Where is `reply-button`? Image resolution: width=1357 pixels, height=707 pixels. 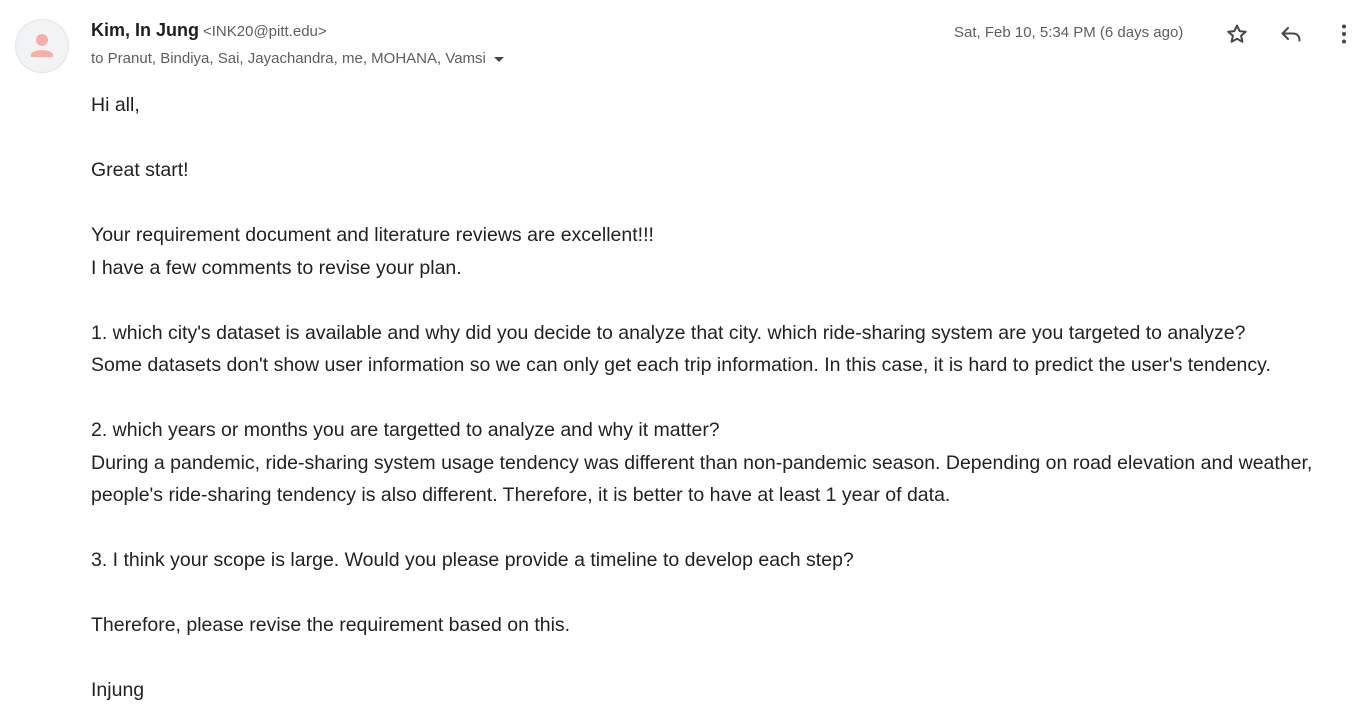
reply-button is located at coordinates (1291, 34).